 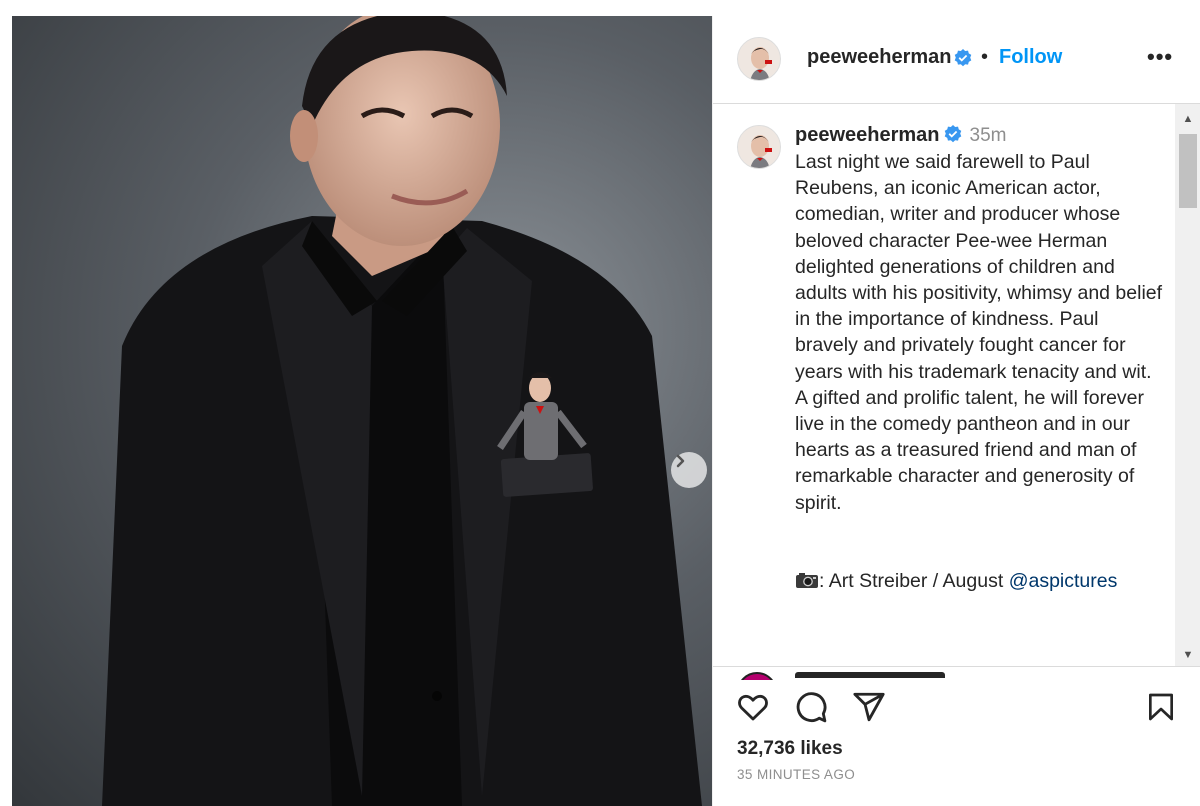 What do you see at coordinates (807, 580) in the screenshot?
I see `camera-emoji-icon` at bounding box center [807, 580].